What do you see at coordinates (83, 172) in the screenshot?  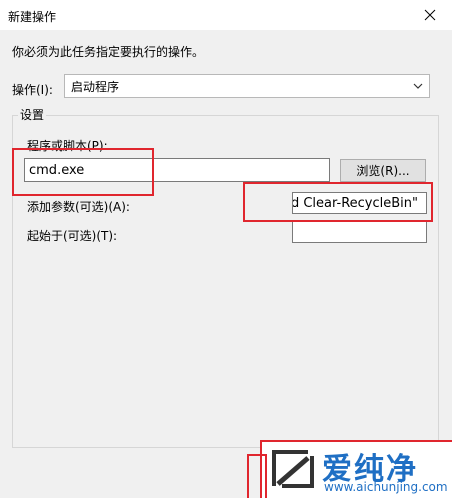 I see `highlight-box-program` at bounding box center [83, 172].